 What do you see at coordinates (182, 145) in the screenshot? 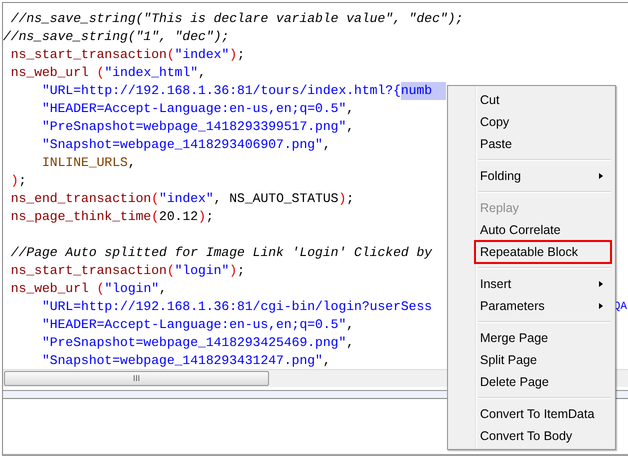
I see `code-token: "Snapshot=webpage_1418293406907.png"` at bounding box center [182, 145].